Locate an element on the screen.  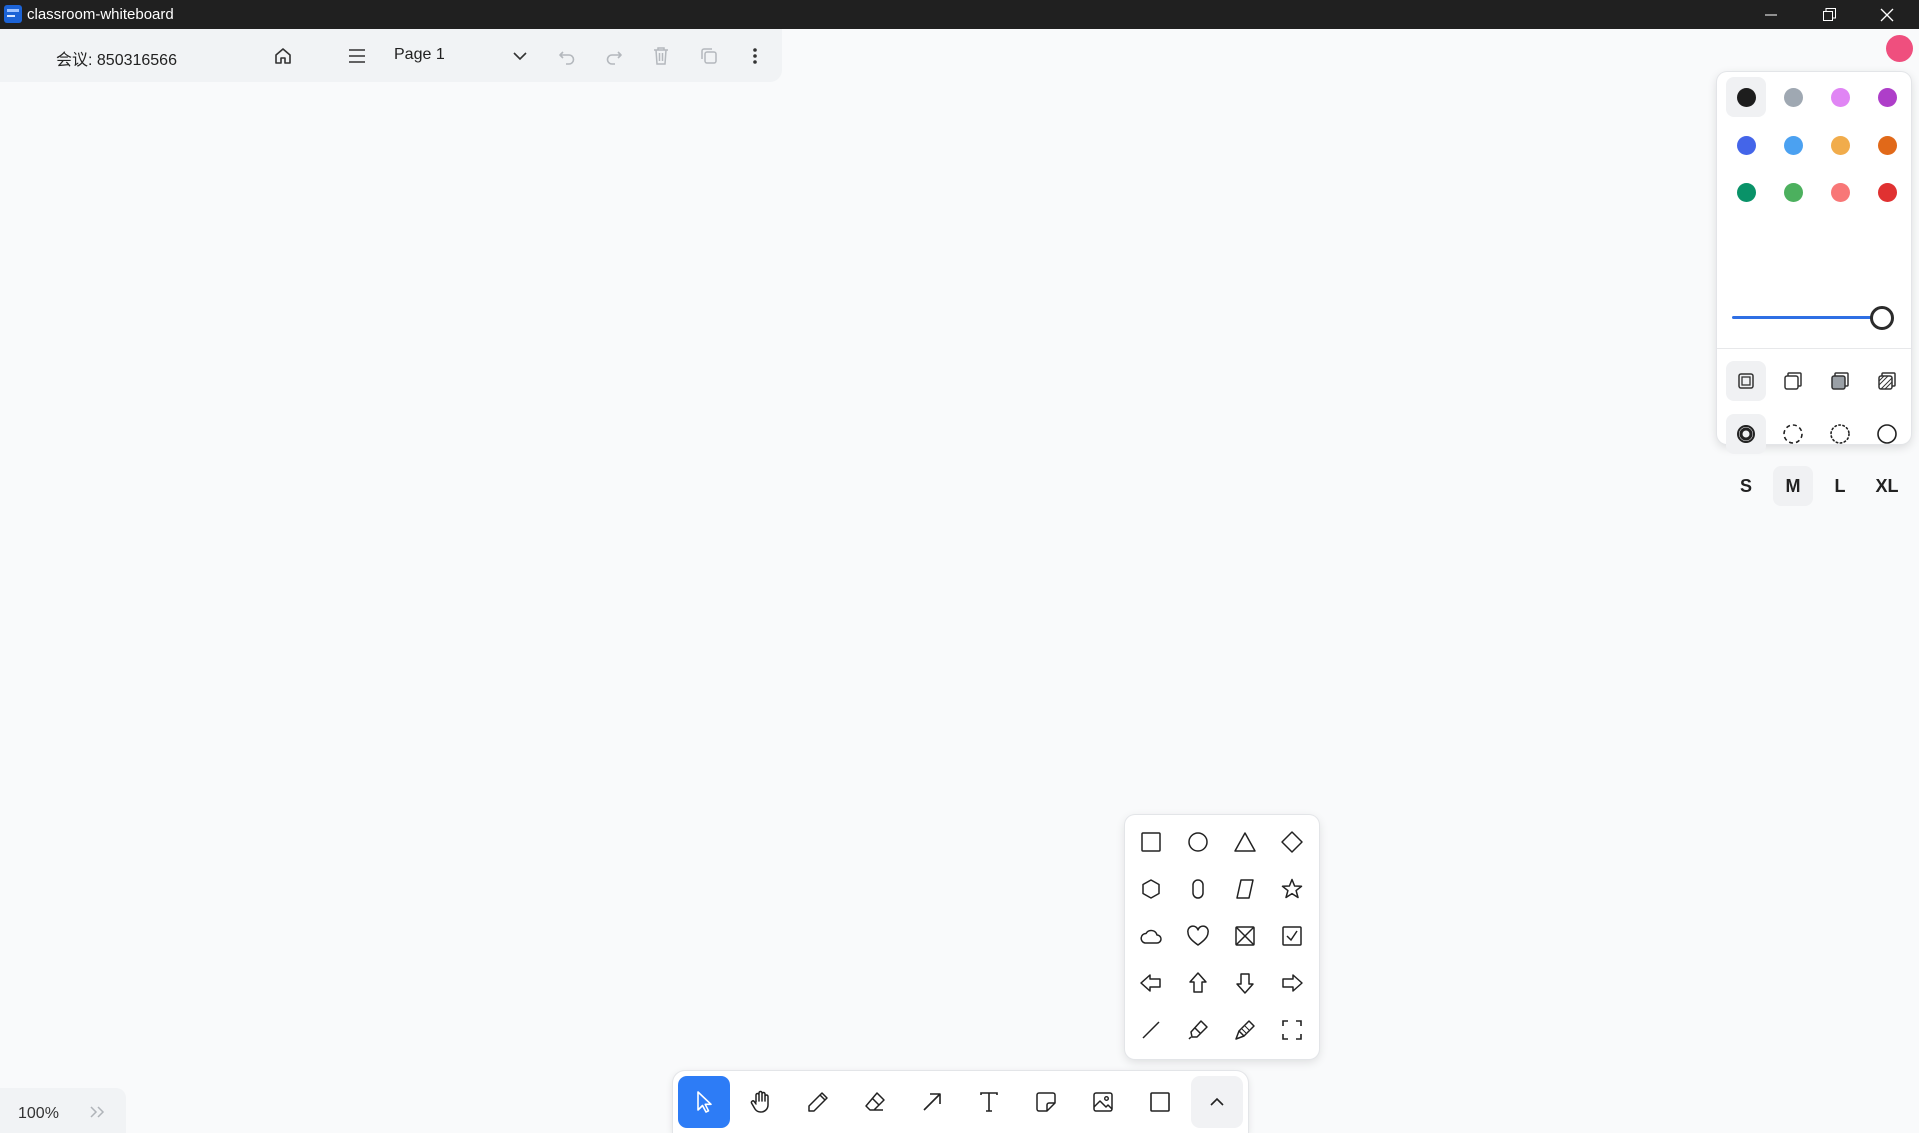
size-xl-button: XL is located at coordinates (1887, 486).